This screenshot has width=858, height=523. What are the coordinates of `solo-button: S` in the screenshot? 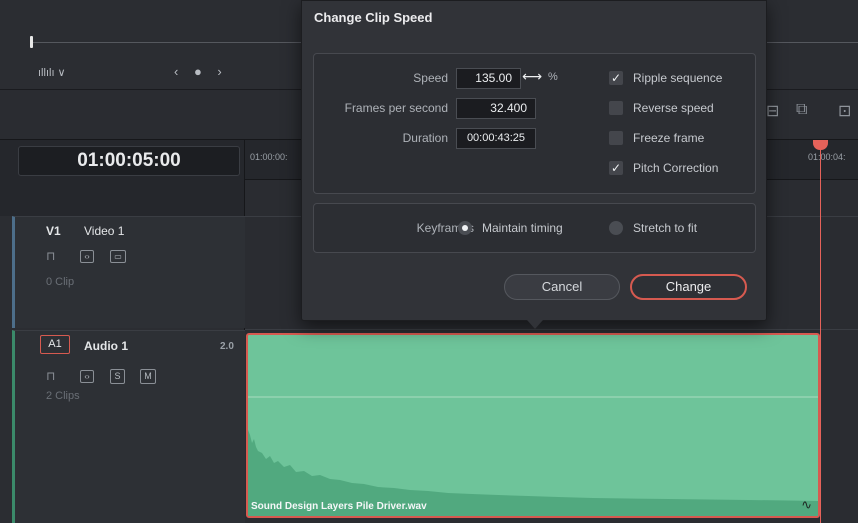 It's located at (117, 376).